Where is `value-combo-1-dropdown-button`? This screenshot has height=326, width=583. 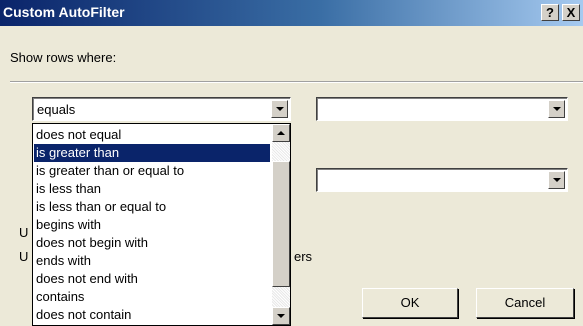
value-combo-1-dropdown-button is located at coordinates (556, 109).